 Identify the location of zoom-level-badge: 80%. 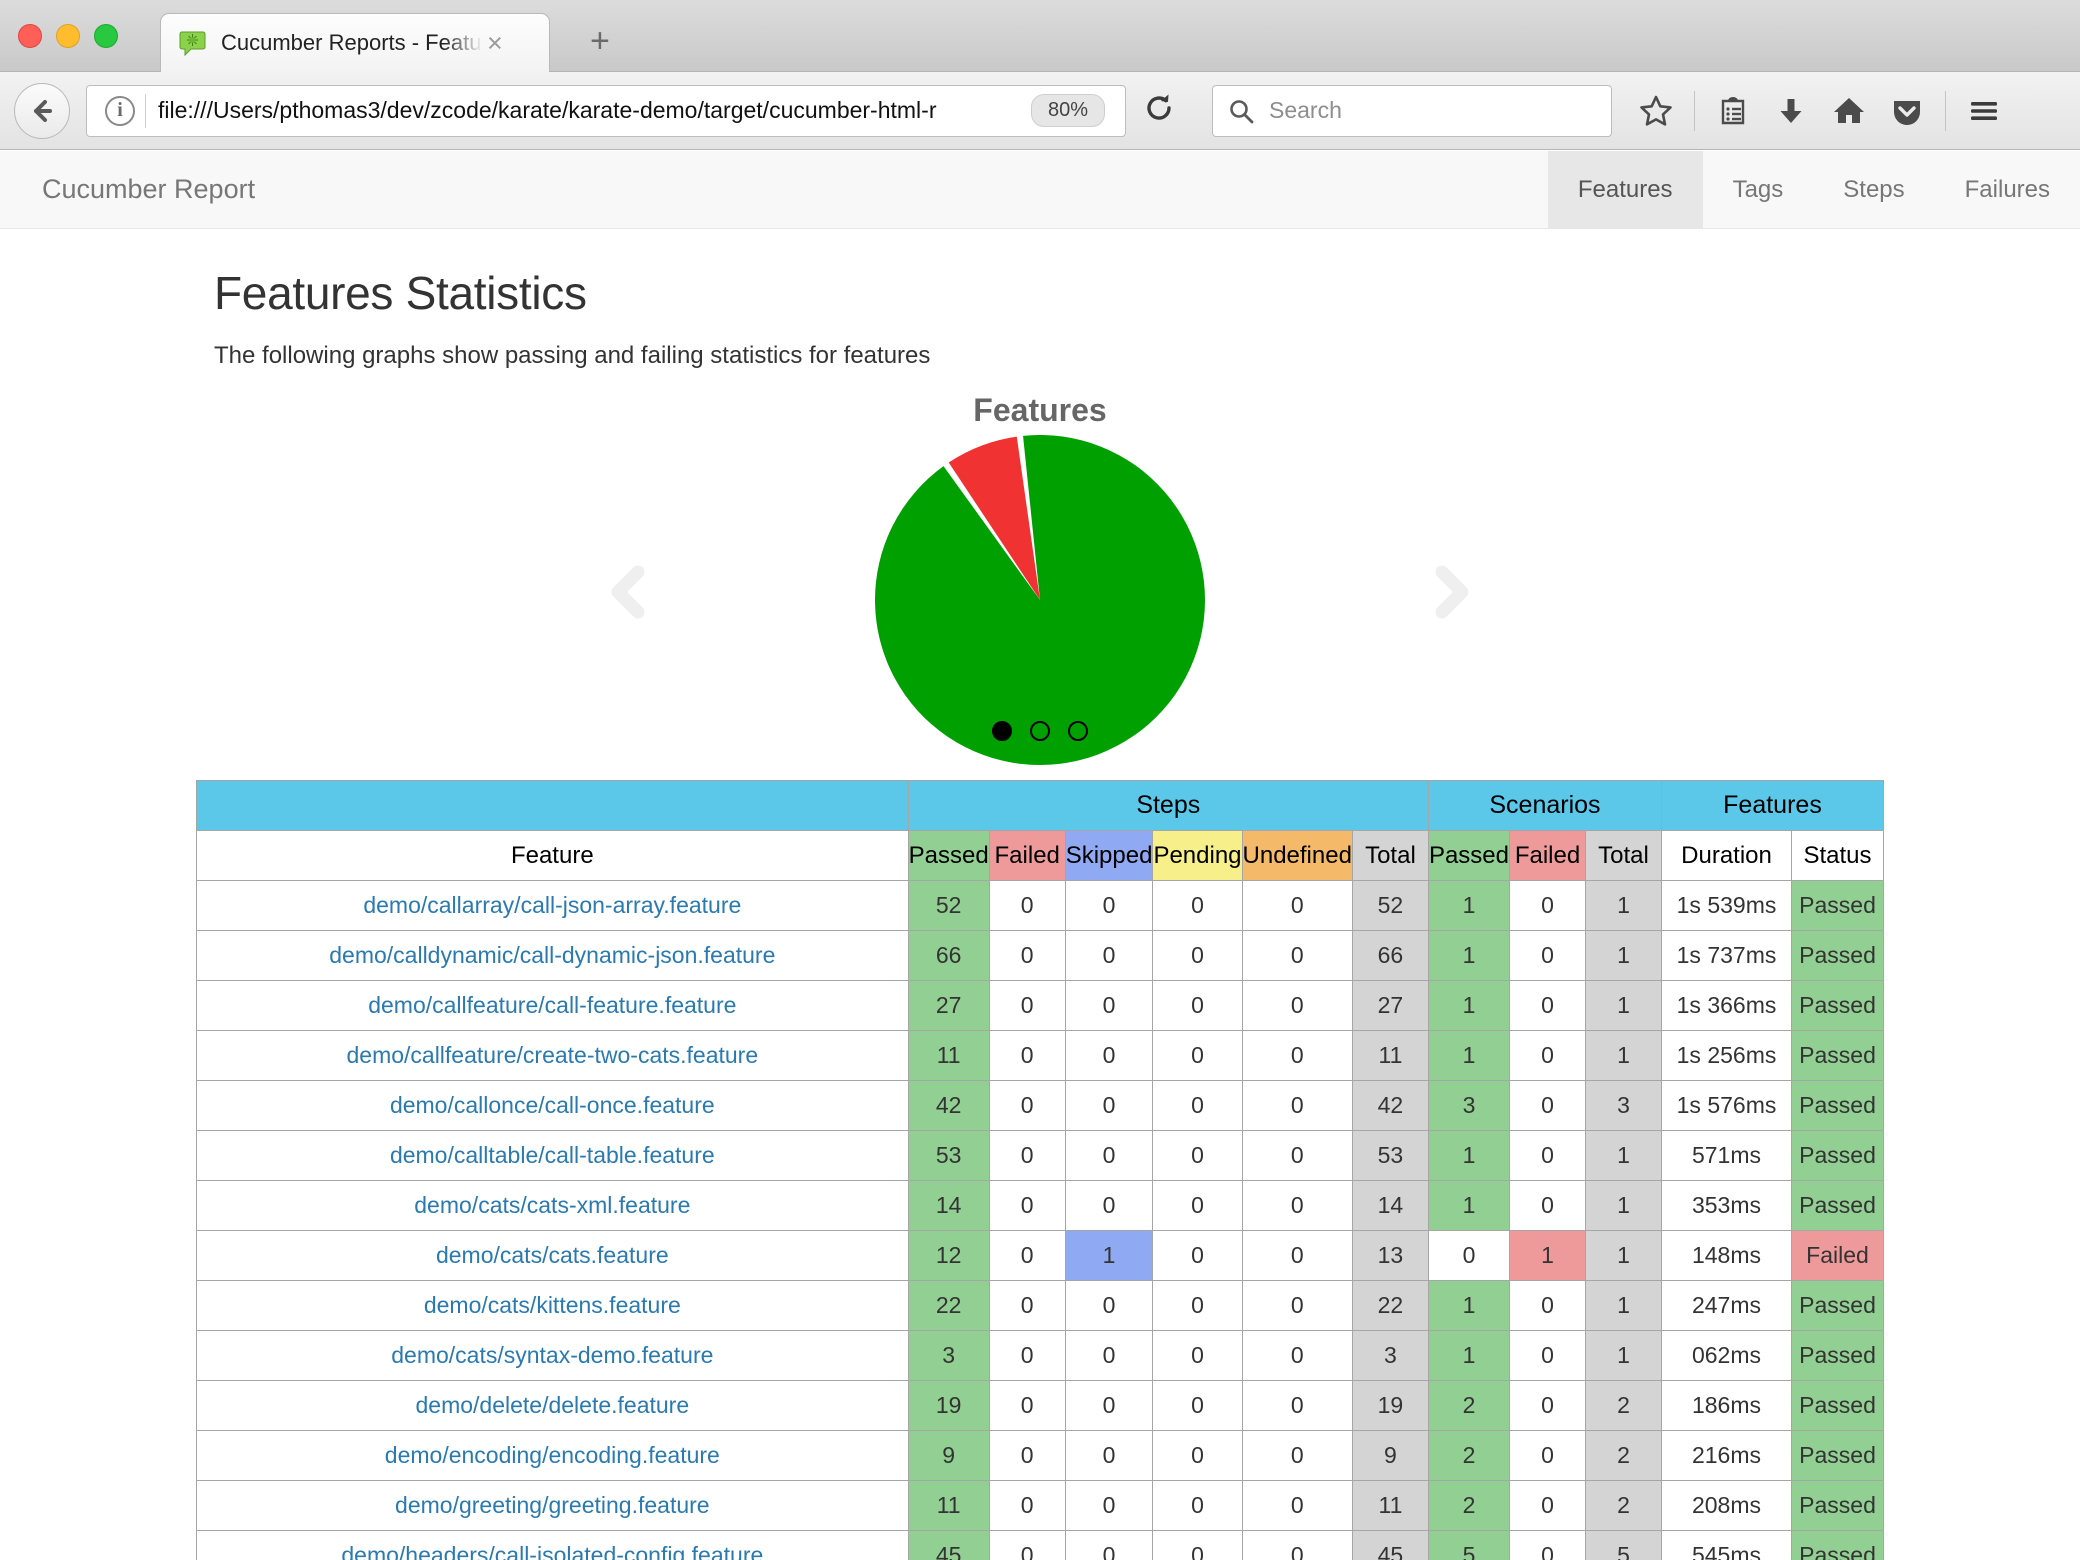
(1067, 110).